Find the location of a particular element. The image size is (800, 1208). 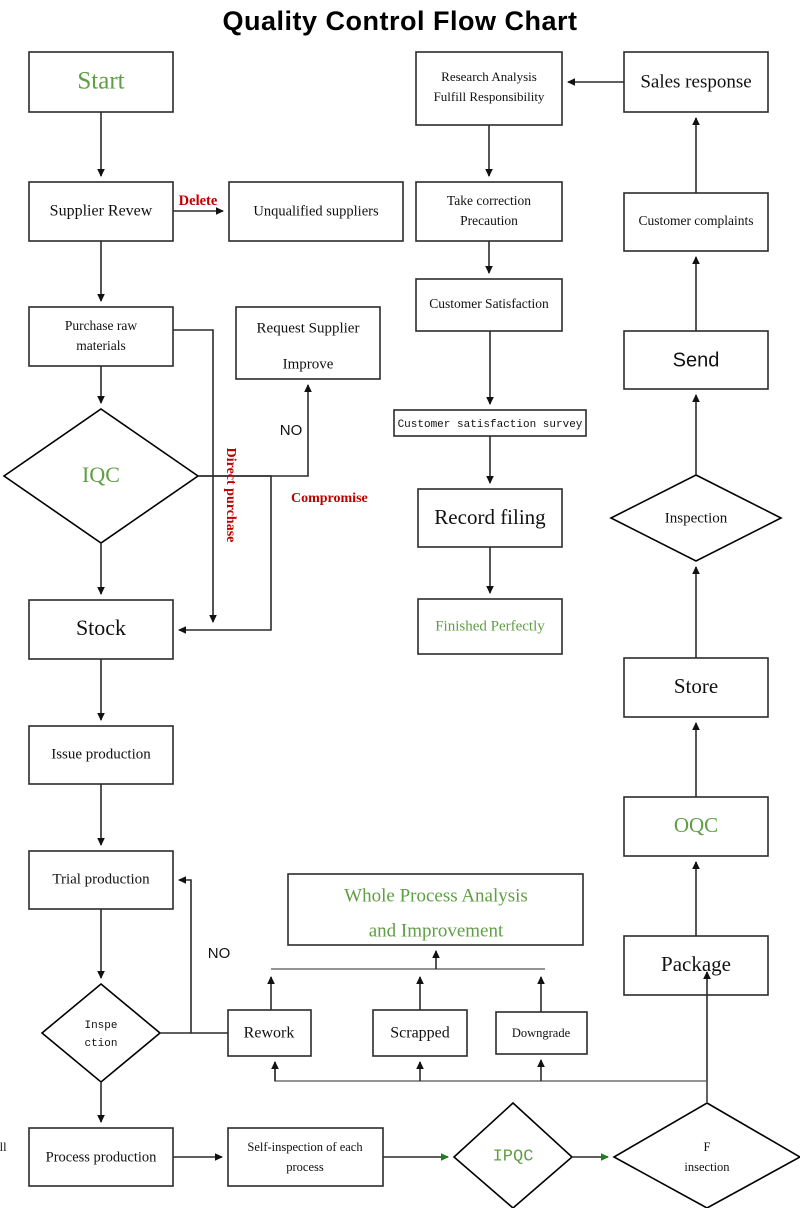

node-self-inspection-label-line1: Self-inspection of each is located at coordinates (305, 1147).